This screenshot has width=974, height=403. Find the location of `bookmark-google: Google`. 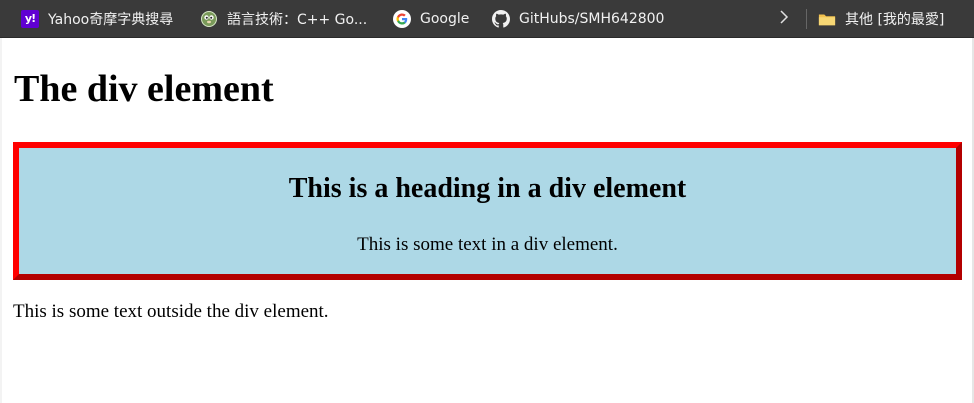

bookmark-google: Google is located at coordinates (431, 19).